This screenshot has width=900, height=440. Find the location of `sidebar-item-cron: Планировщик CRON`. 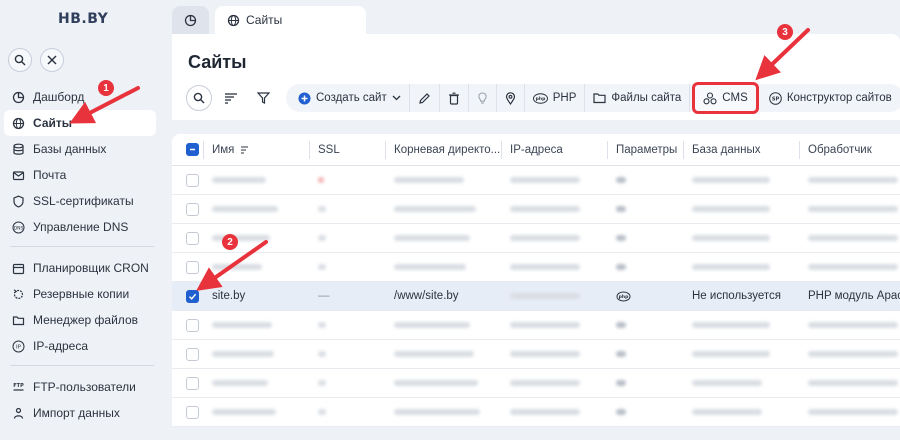

sidebar-item-cron: Планировщик CRON is located at coordinates (82, 268).